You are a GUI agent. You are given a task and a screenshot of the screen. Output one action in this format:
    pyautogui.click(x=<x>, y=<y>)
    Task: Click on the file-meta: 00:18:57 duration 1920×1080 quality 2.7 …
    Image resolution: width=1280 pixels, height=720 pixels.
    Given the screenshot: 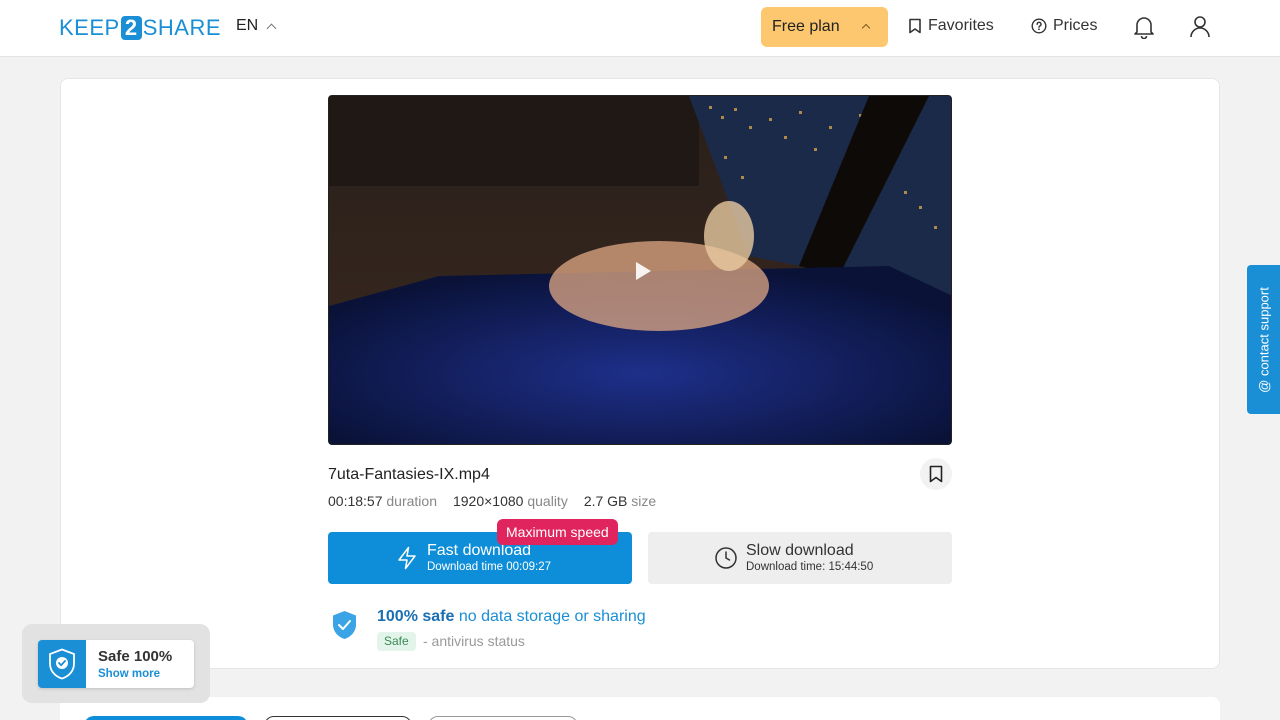 What is the action you would take?
    pyautogui.click(x=492, y=501)
    